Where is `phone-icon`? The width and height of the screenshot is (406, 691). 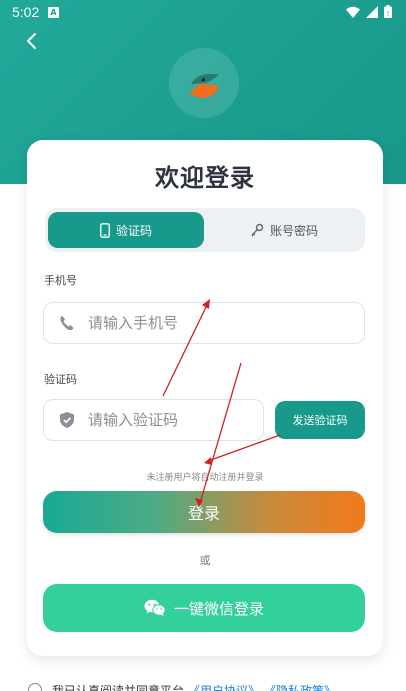
phone-icon is located at coordinates (105, 230).